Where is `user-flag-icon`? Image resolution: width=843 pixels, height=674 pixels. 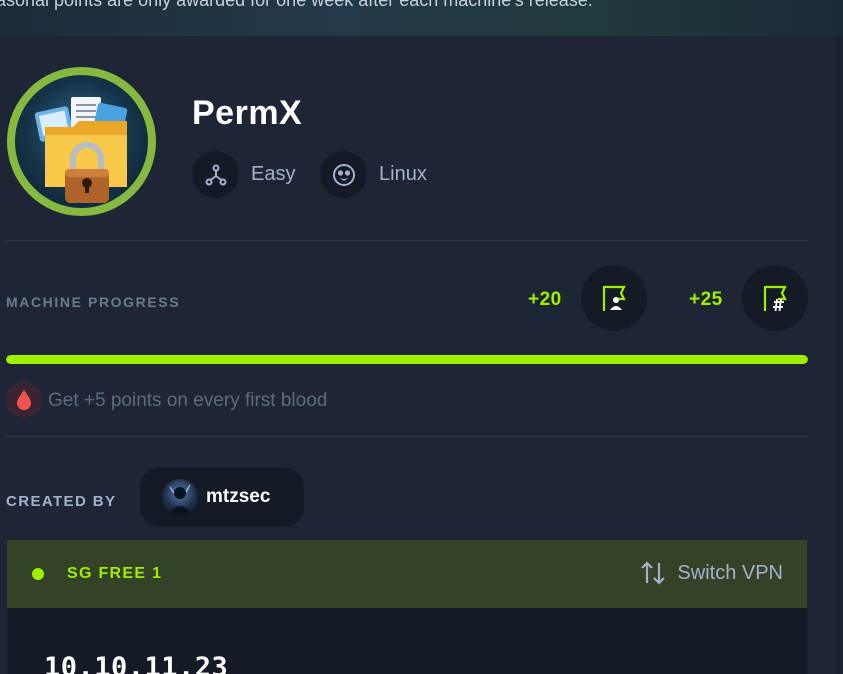
user-flag-icon is located at coordinates (614, 298).